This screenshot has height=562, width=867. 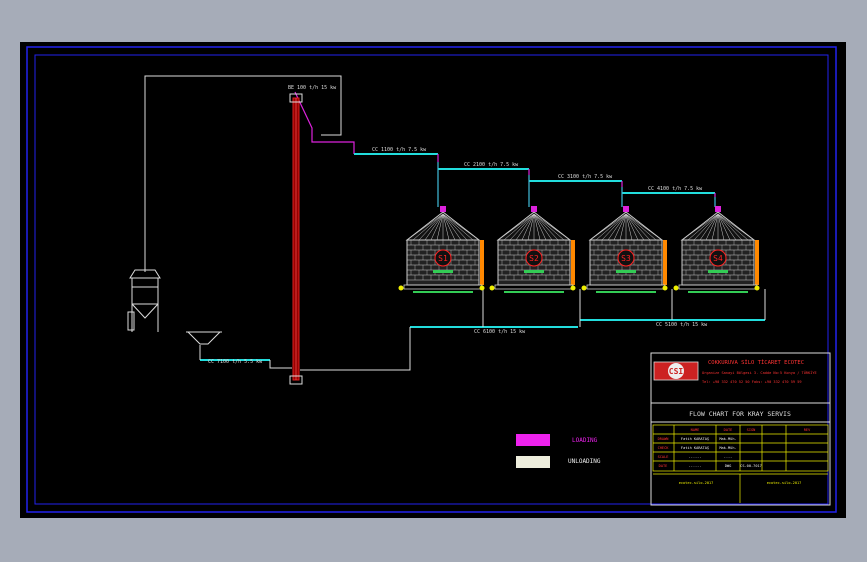 What do you see at coordinates (716, 249) in the screenshot?
I see `silo-4: S4` at bounding box center [716, 249].